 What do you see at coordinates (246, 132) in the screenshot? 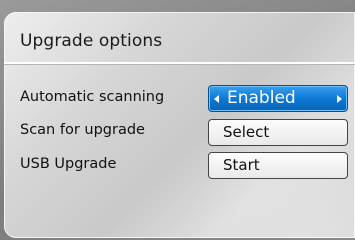
I see `scan-for-upgrade-button-label: Select` at bounding box center [246, 132].